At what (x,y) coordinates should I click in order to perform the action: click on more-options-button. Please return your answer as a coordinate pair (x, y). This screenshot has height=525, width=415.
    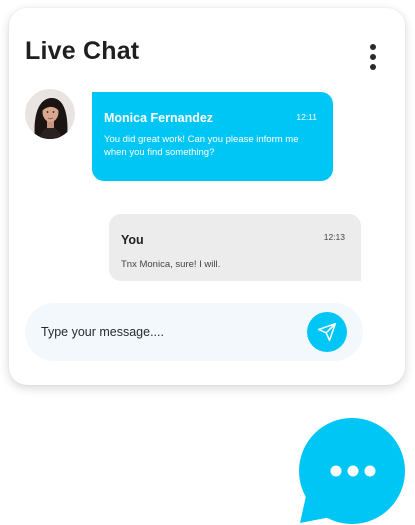
    Looking at the image, I should click on (373, 57).